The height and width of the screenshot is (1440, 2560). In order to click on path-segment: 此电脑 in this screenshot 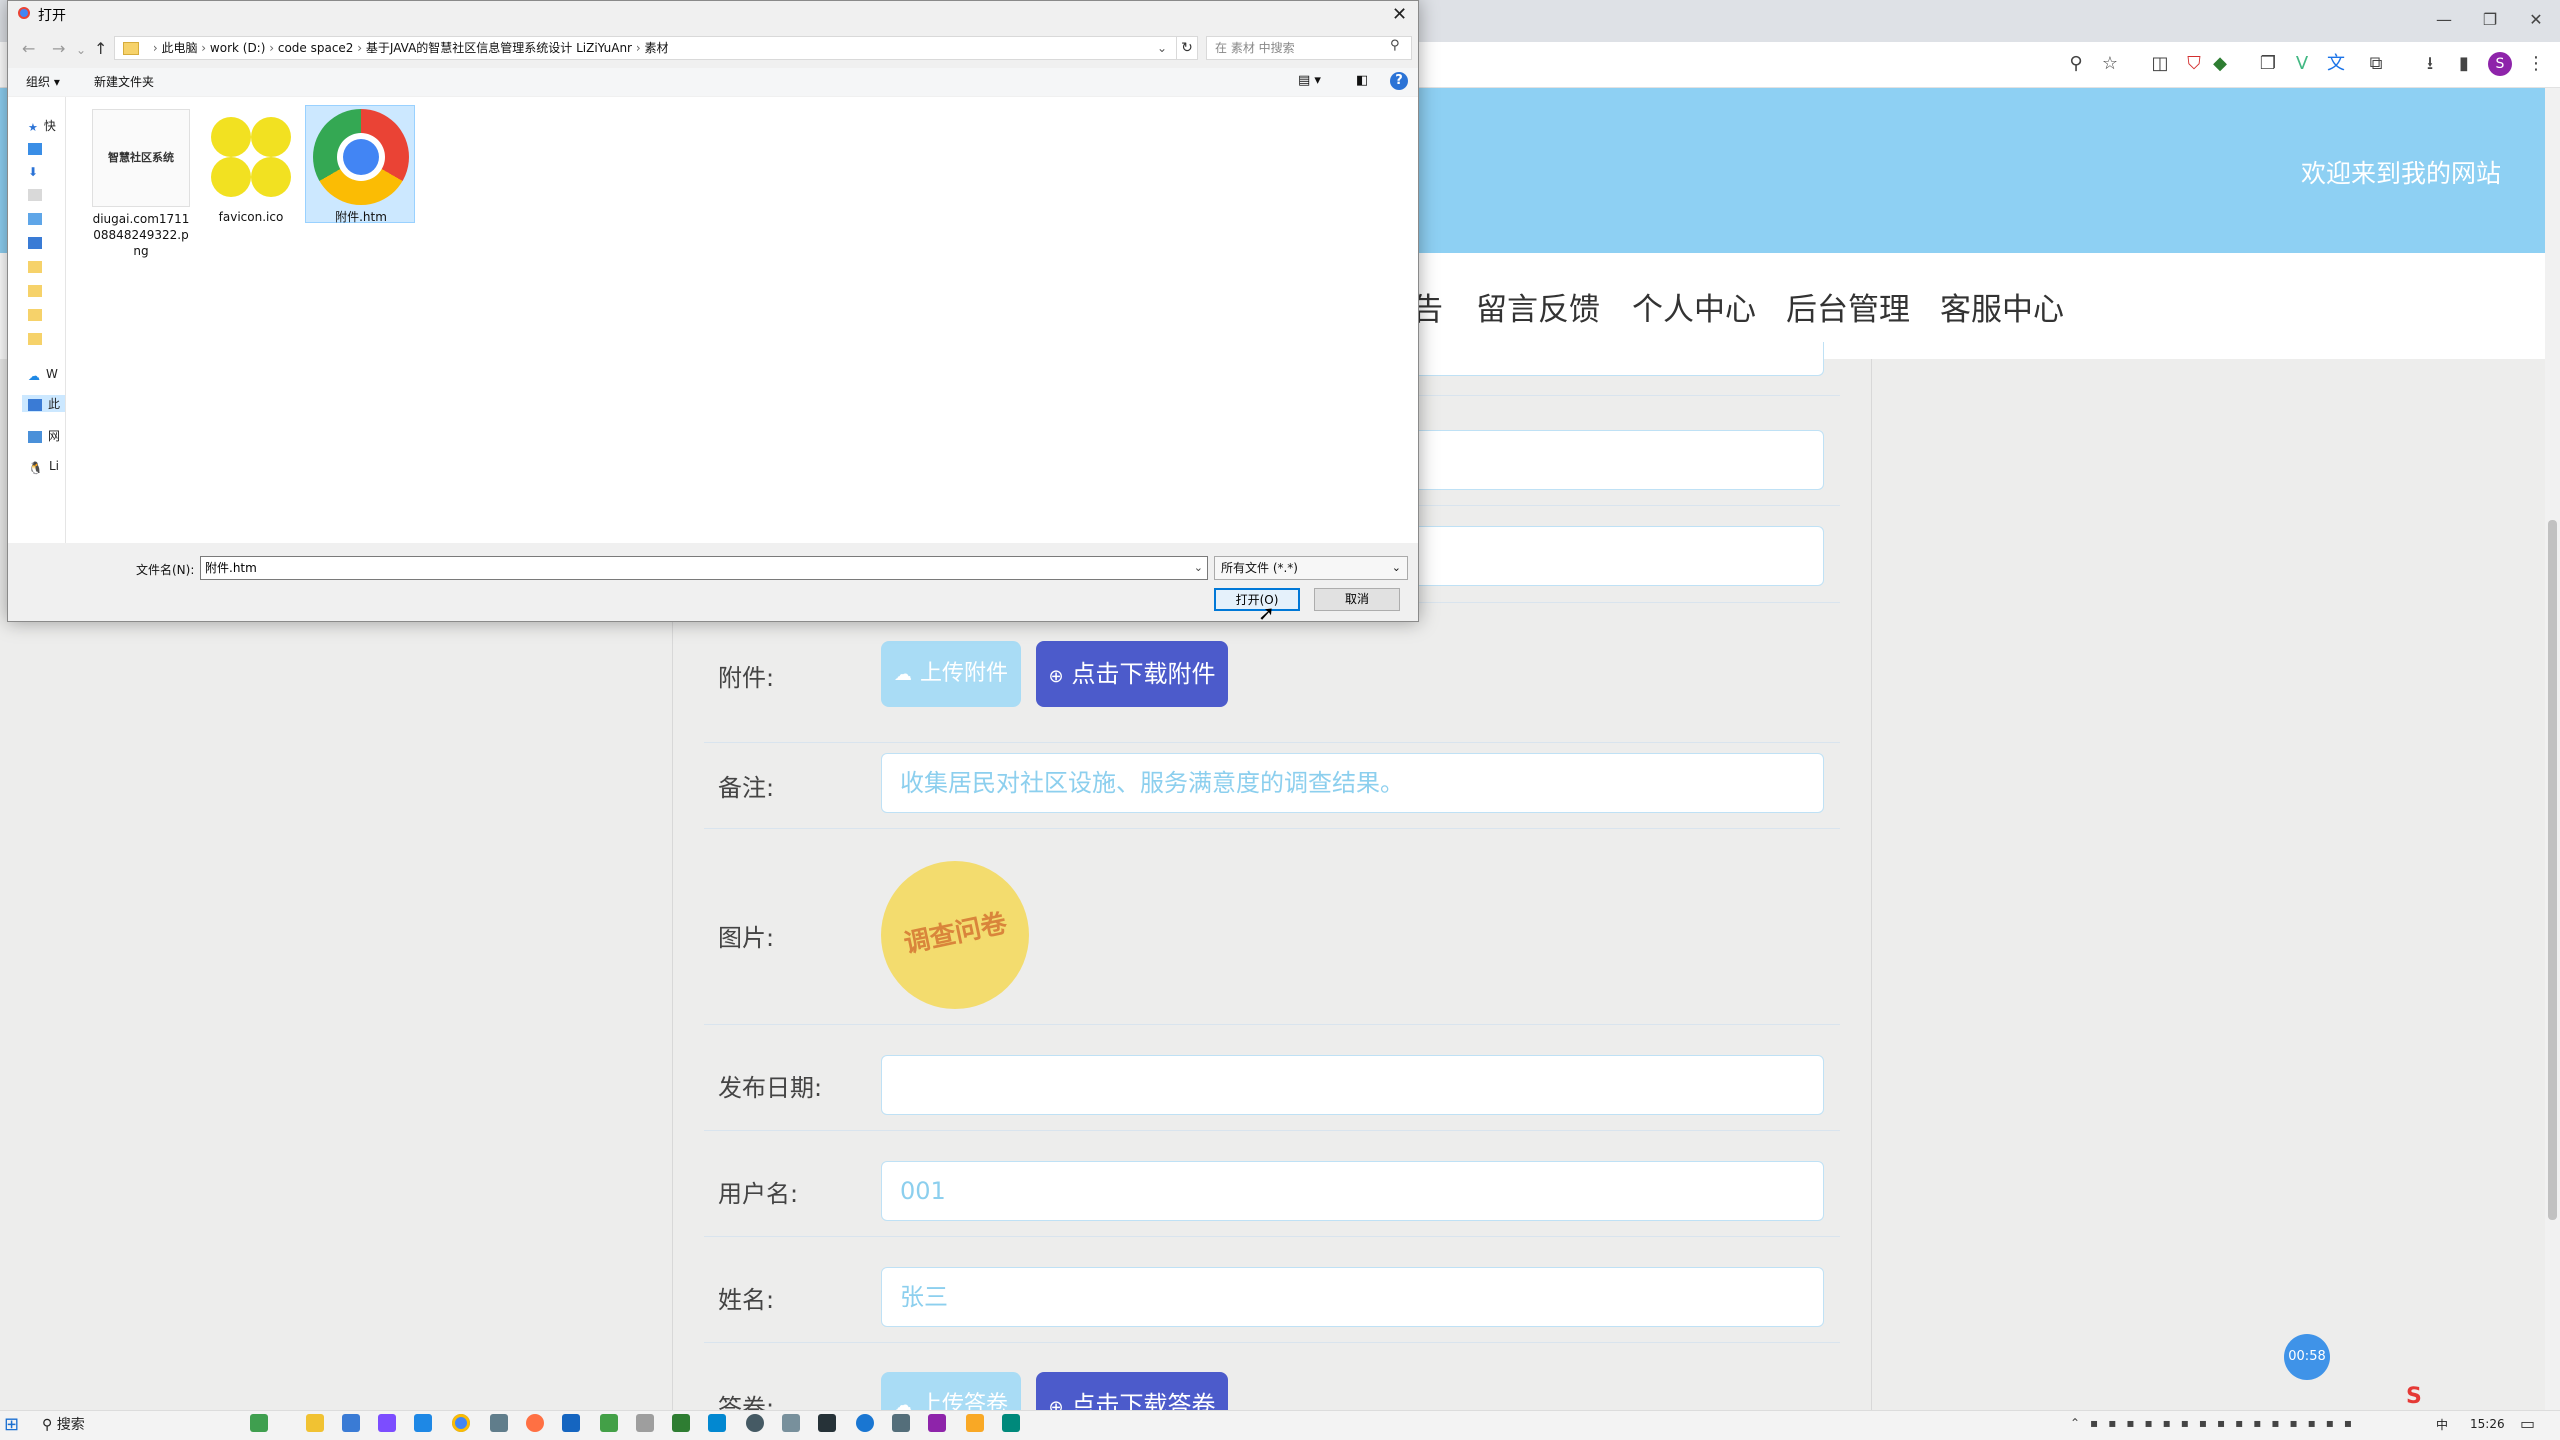, I will do `click(179, 48)`.